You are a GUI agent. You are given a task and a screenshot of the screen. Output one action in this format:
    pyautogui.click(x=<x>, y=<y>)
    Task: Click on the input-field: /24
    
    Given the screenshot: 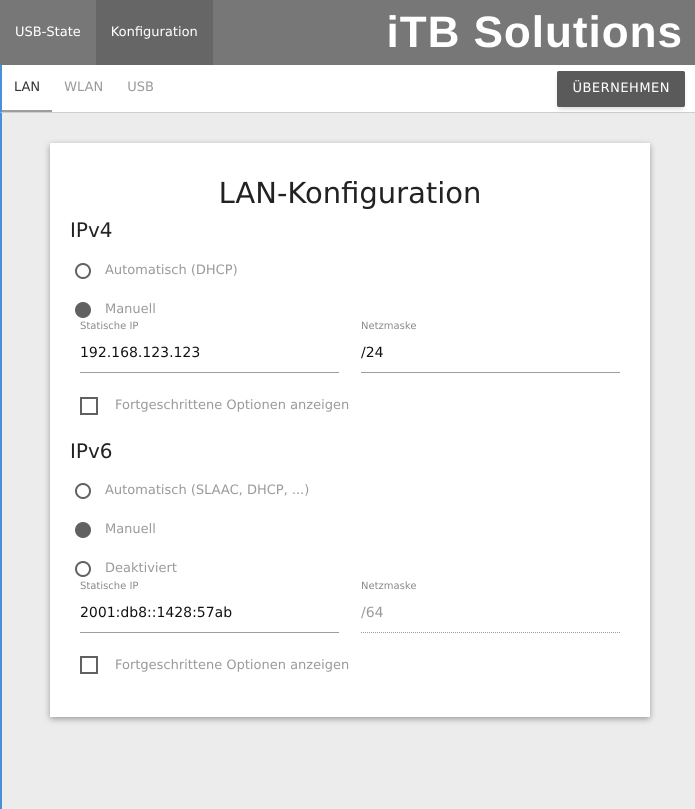 What is the action you would take?
    pyautogui.click(x=490, y=354)
    